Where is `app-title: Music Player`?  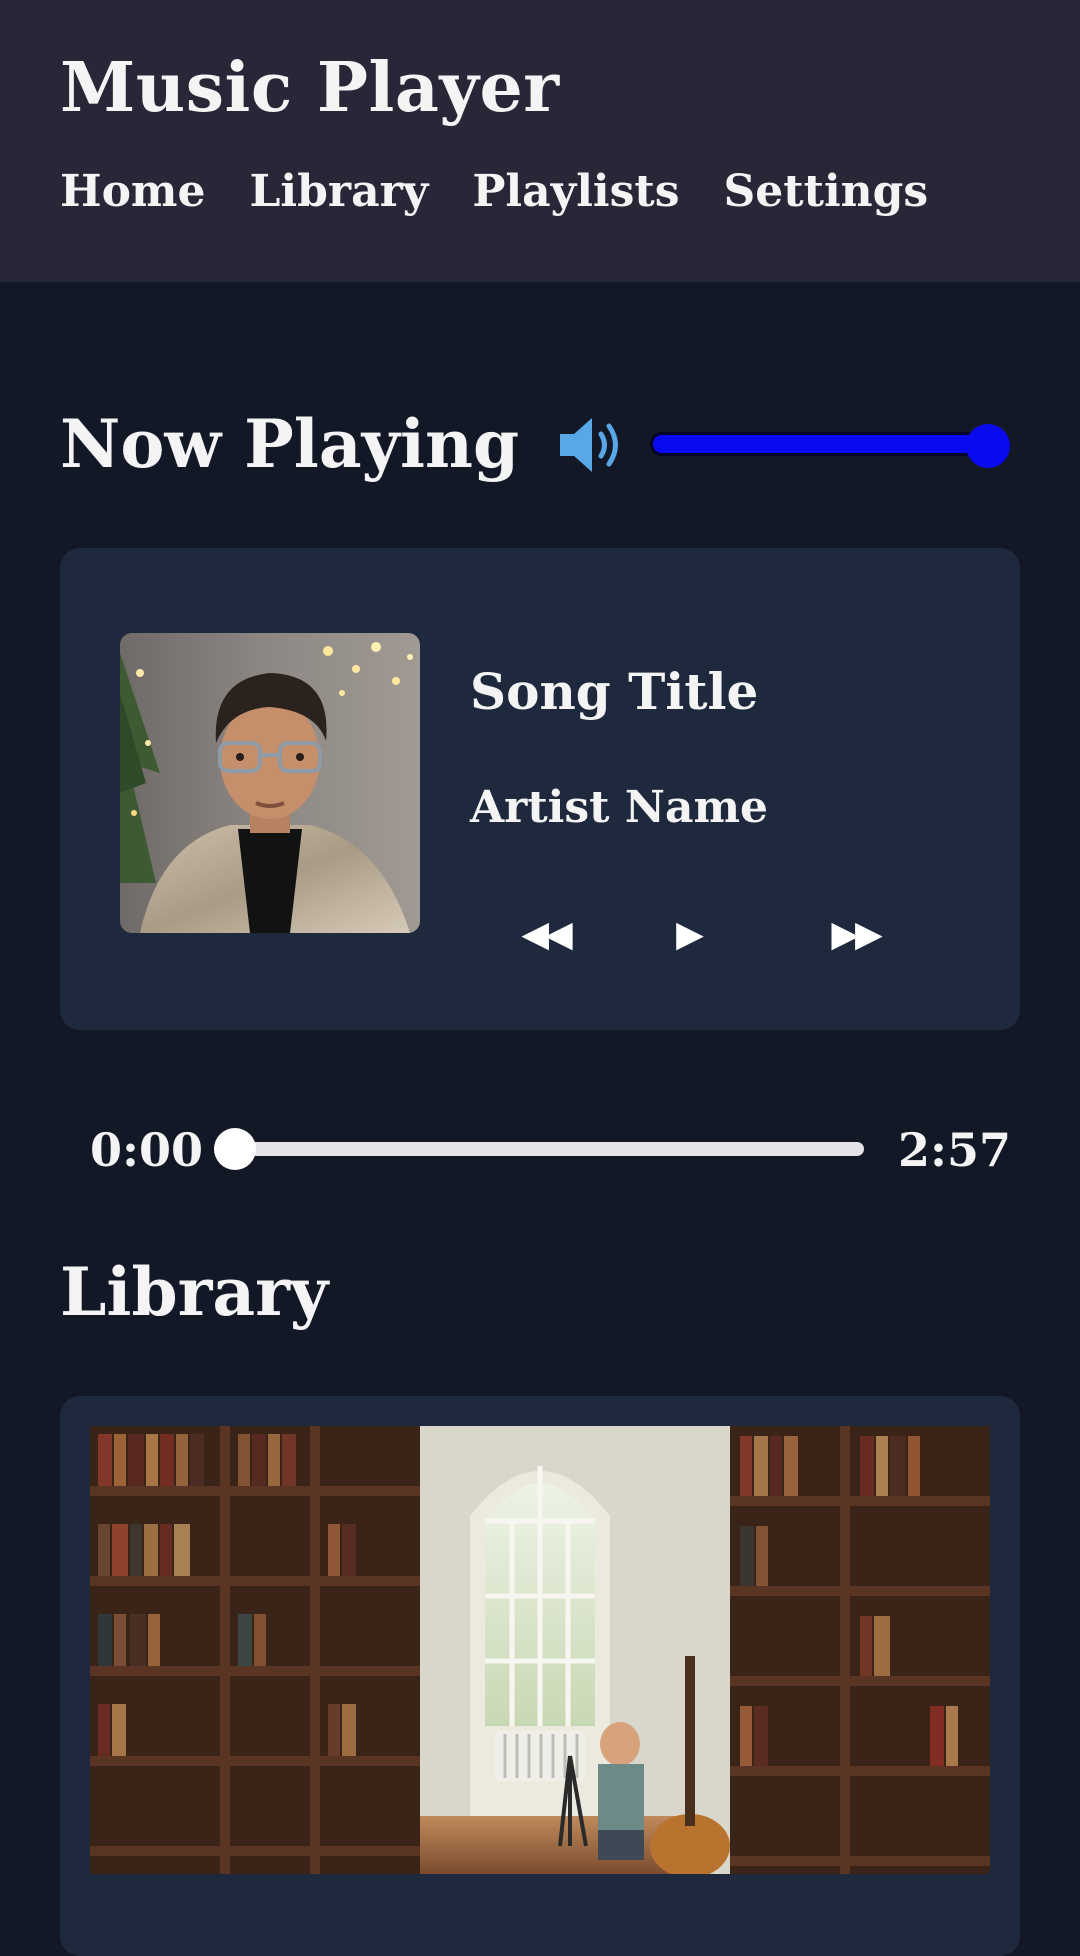
app-title: Music Player is located at coordinates (310, 88).